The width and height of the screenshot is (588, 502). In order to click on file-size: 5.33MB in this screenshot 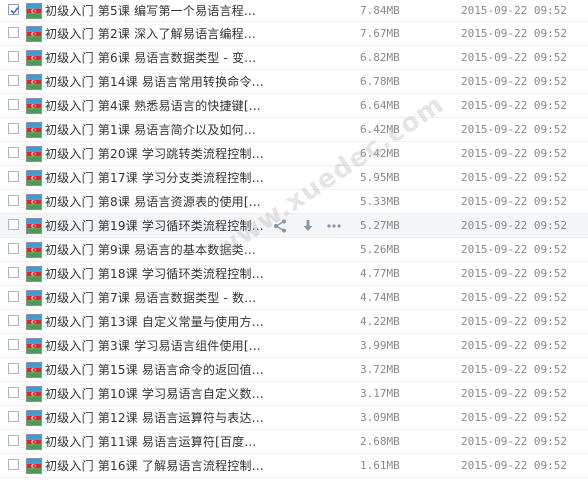, I will do `click(380, 201)`.